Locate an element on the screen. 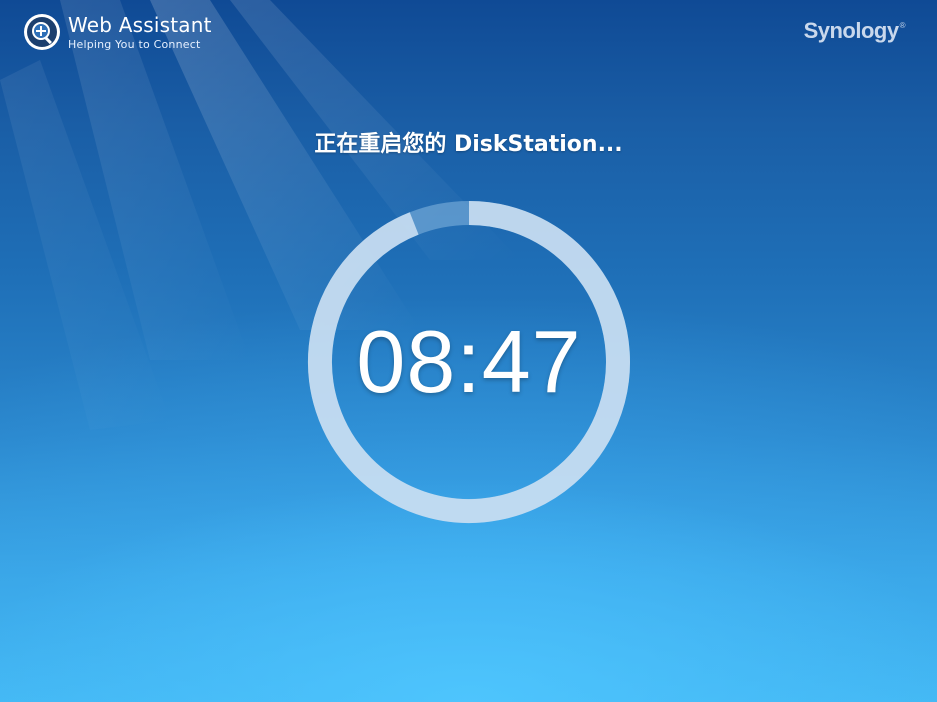 This screenshot has height=702, width=937. app-header: Web Assistant Helping You to Connect is located at coordinates (117, 32).